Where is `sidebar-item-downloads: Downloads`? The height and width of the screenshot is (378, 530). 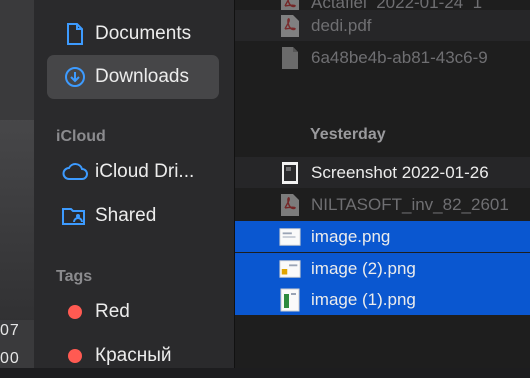
sidebar-item-downloads: Downloads is located at coordinates (133, 77).